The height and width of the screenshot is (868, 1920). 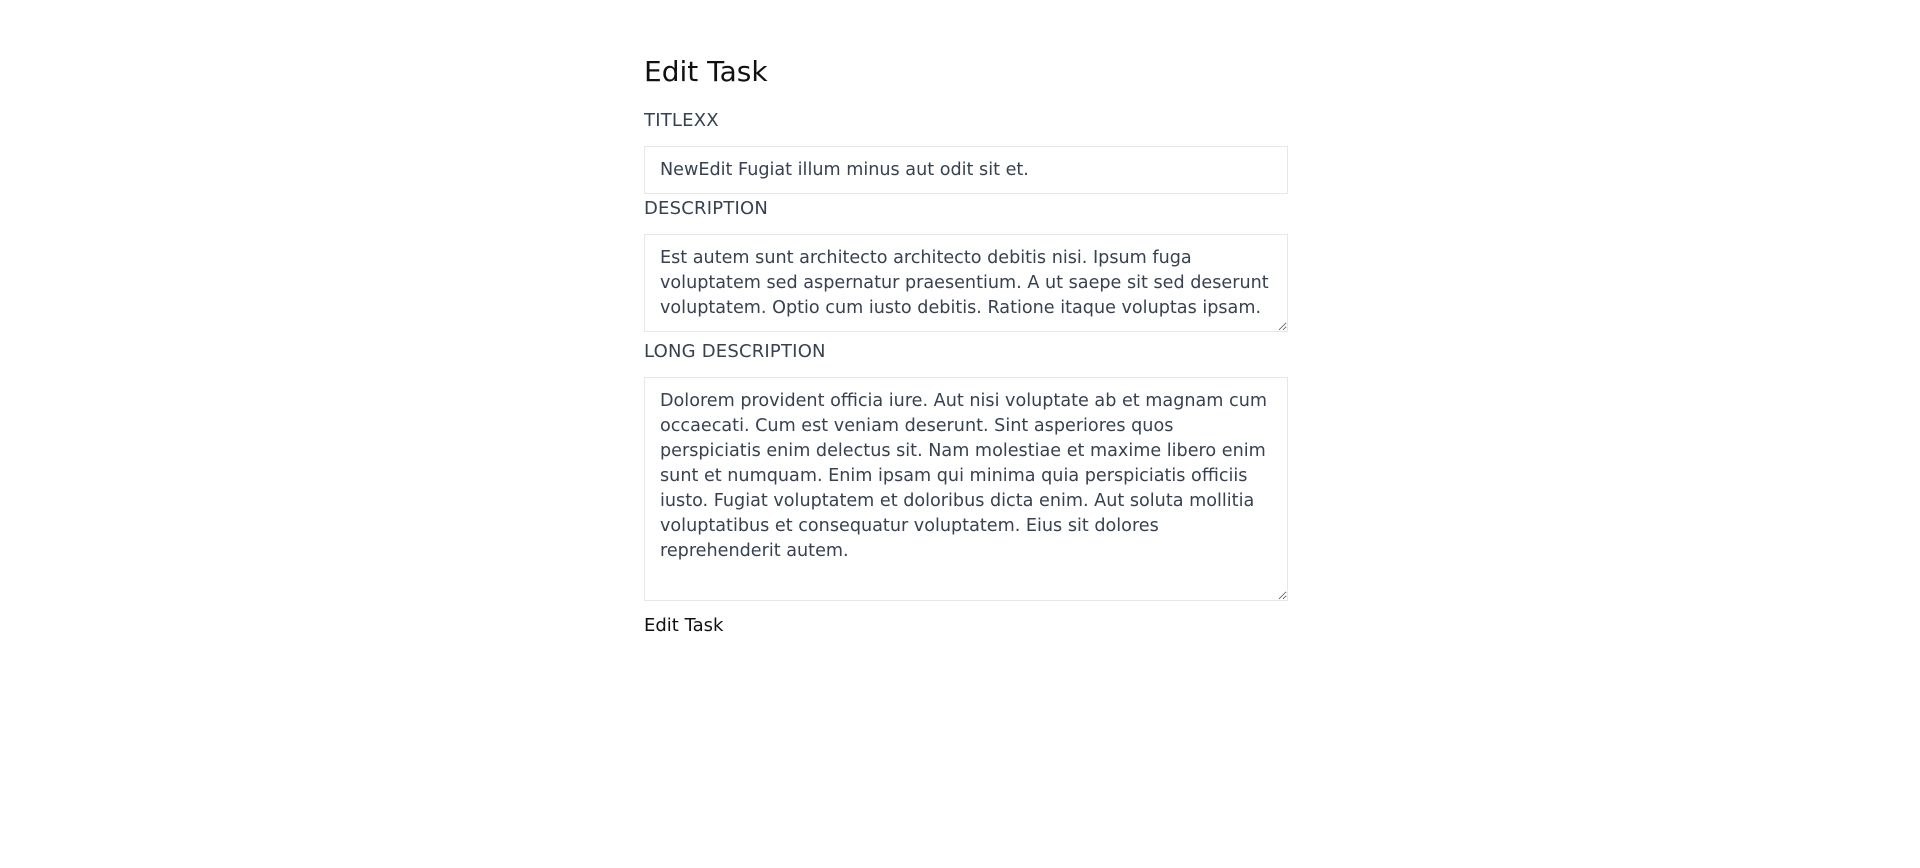 I want to click on title-label: TITLEXX, so click(x=681, y=120).